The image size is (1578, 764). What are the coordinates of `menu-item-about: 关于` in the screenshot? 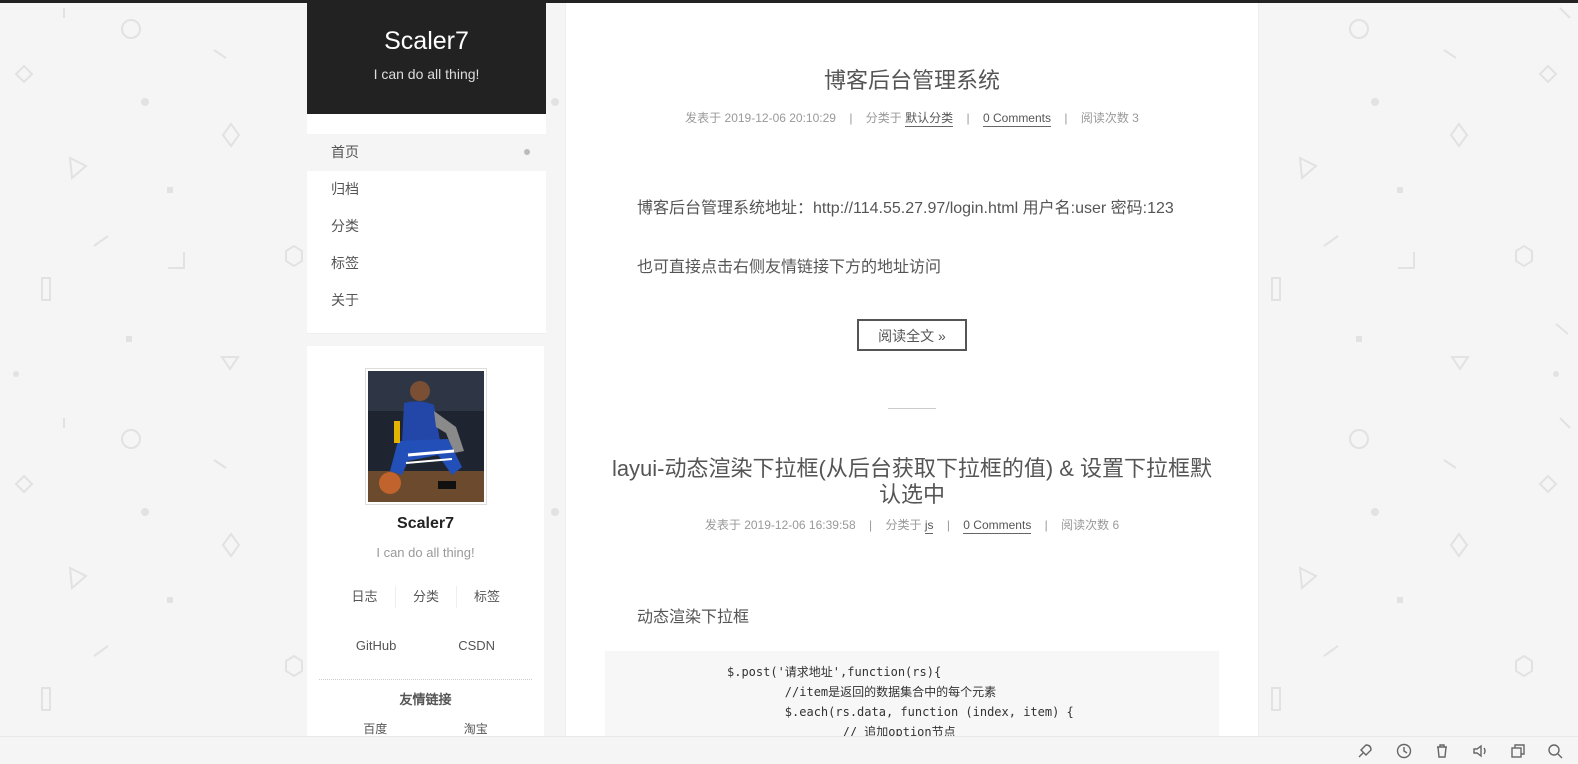 It's located at (426, 300).